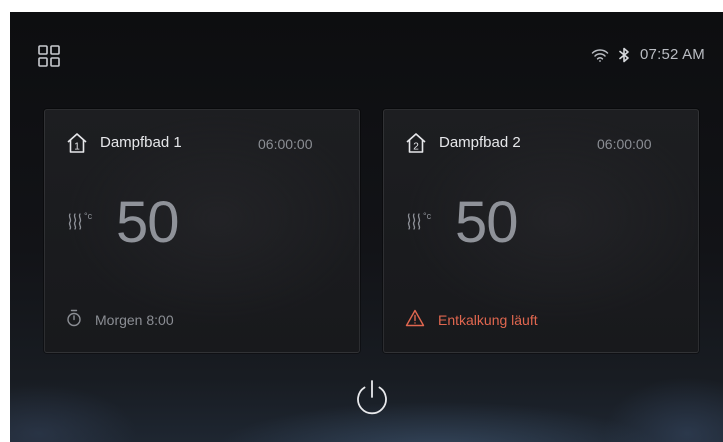 Image resolution: width=723 pixels, height=442 pixels. Describe the element at coordinates (49, 56) in the screenshot. I see `grid-menu-icon` at that location.